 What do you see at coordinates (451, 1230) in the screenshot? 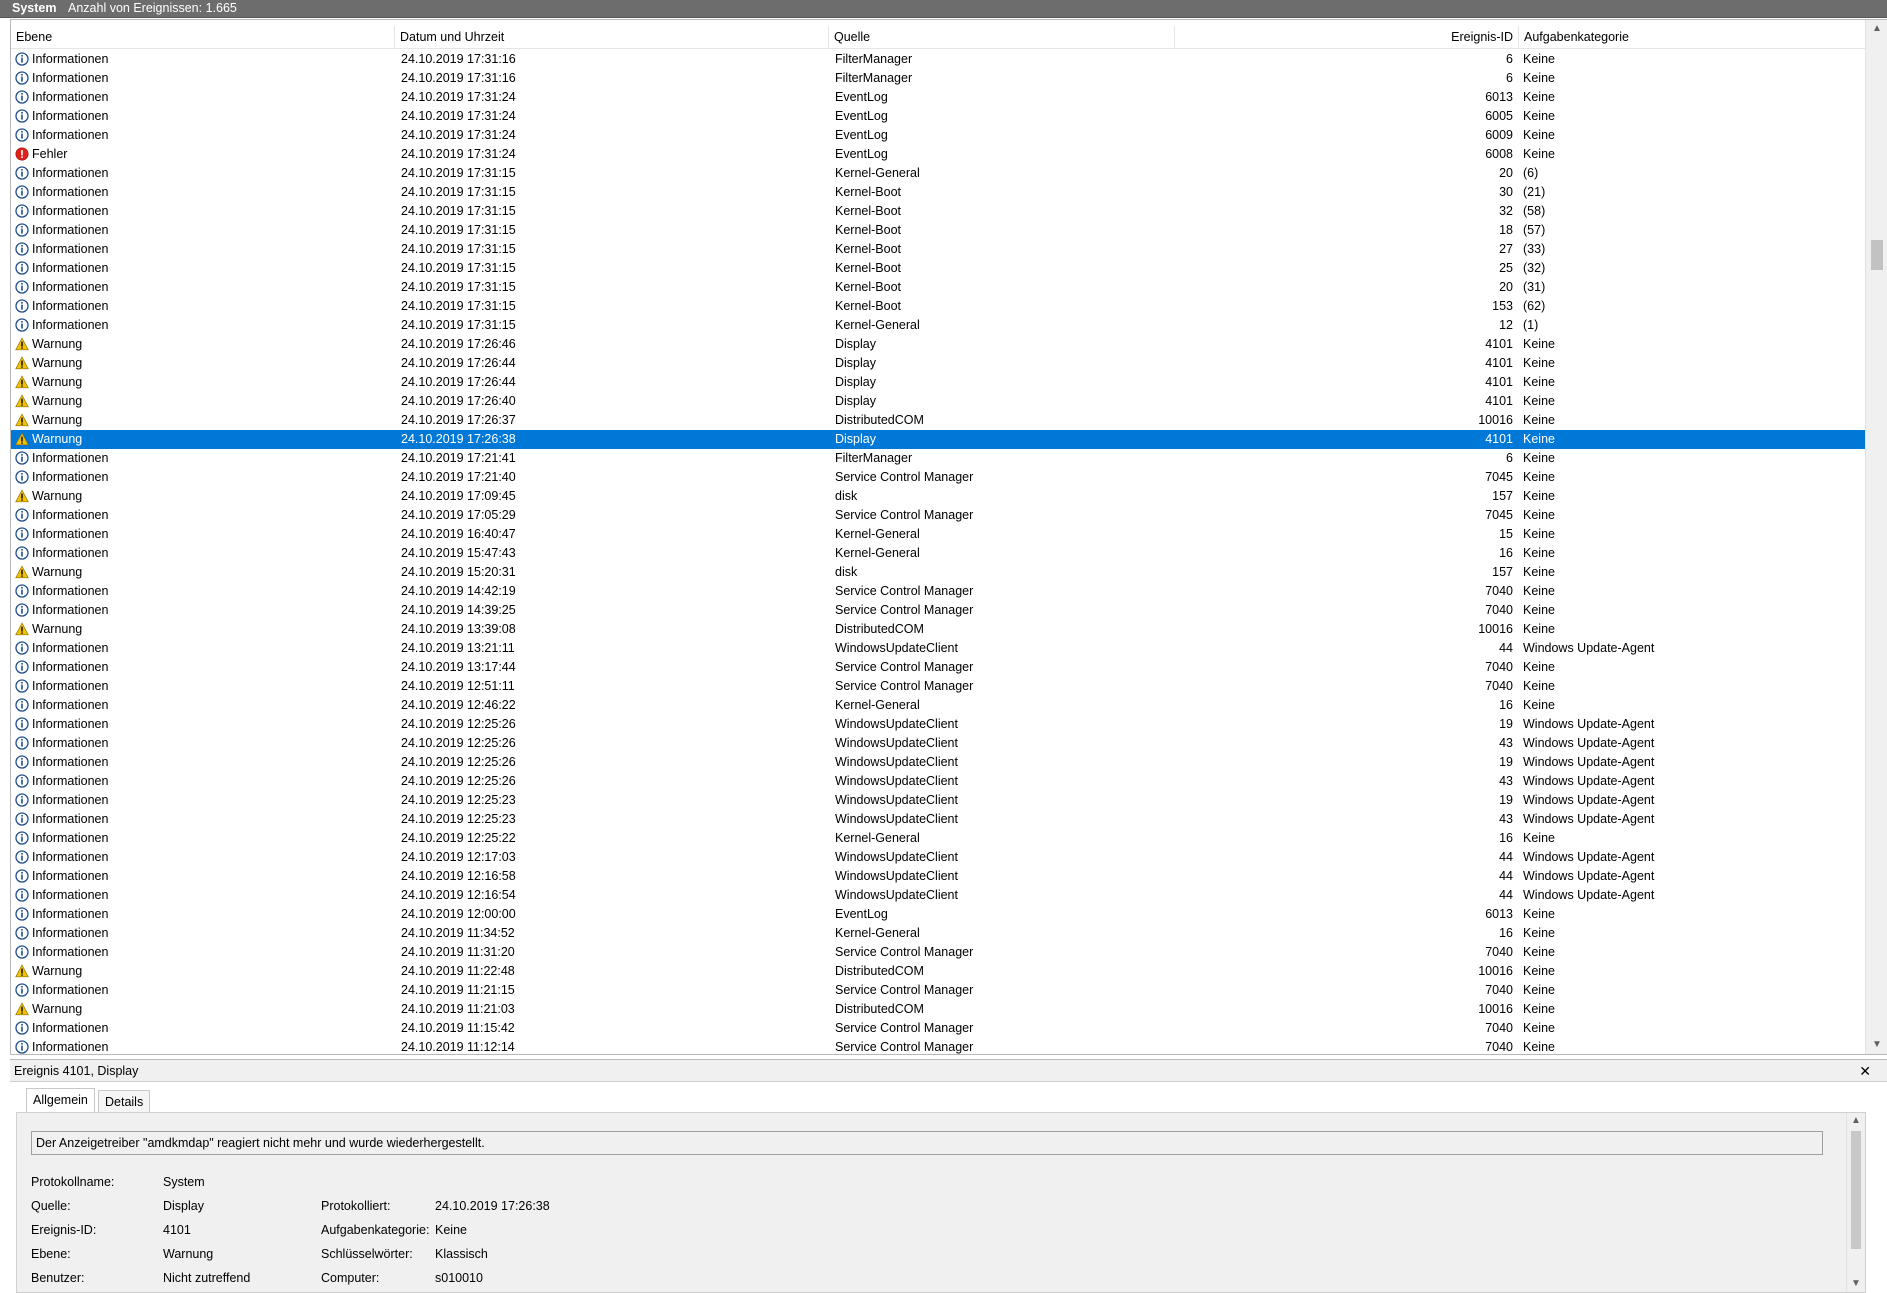
I see `field-value-task-category: Keine` at bounding box center [451, 1230].